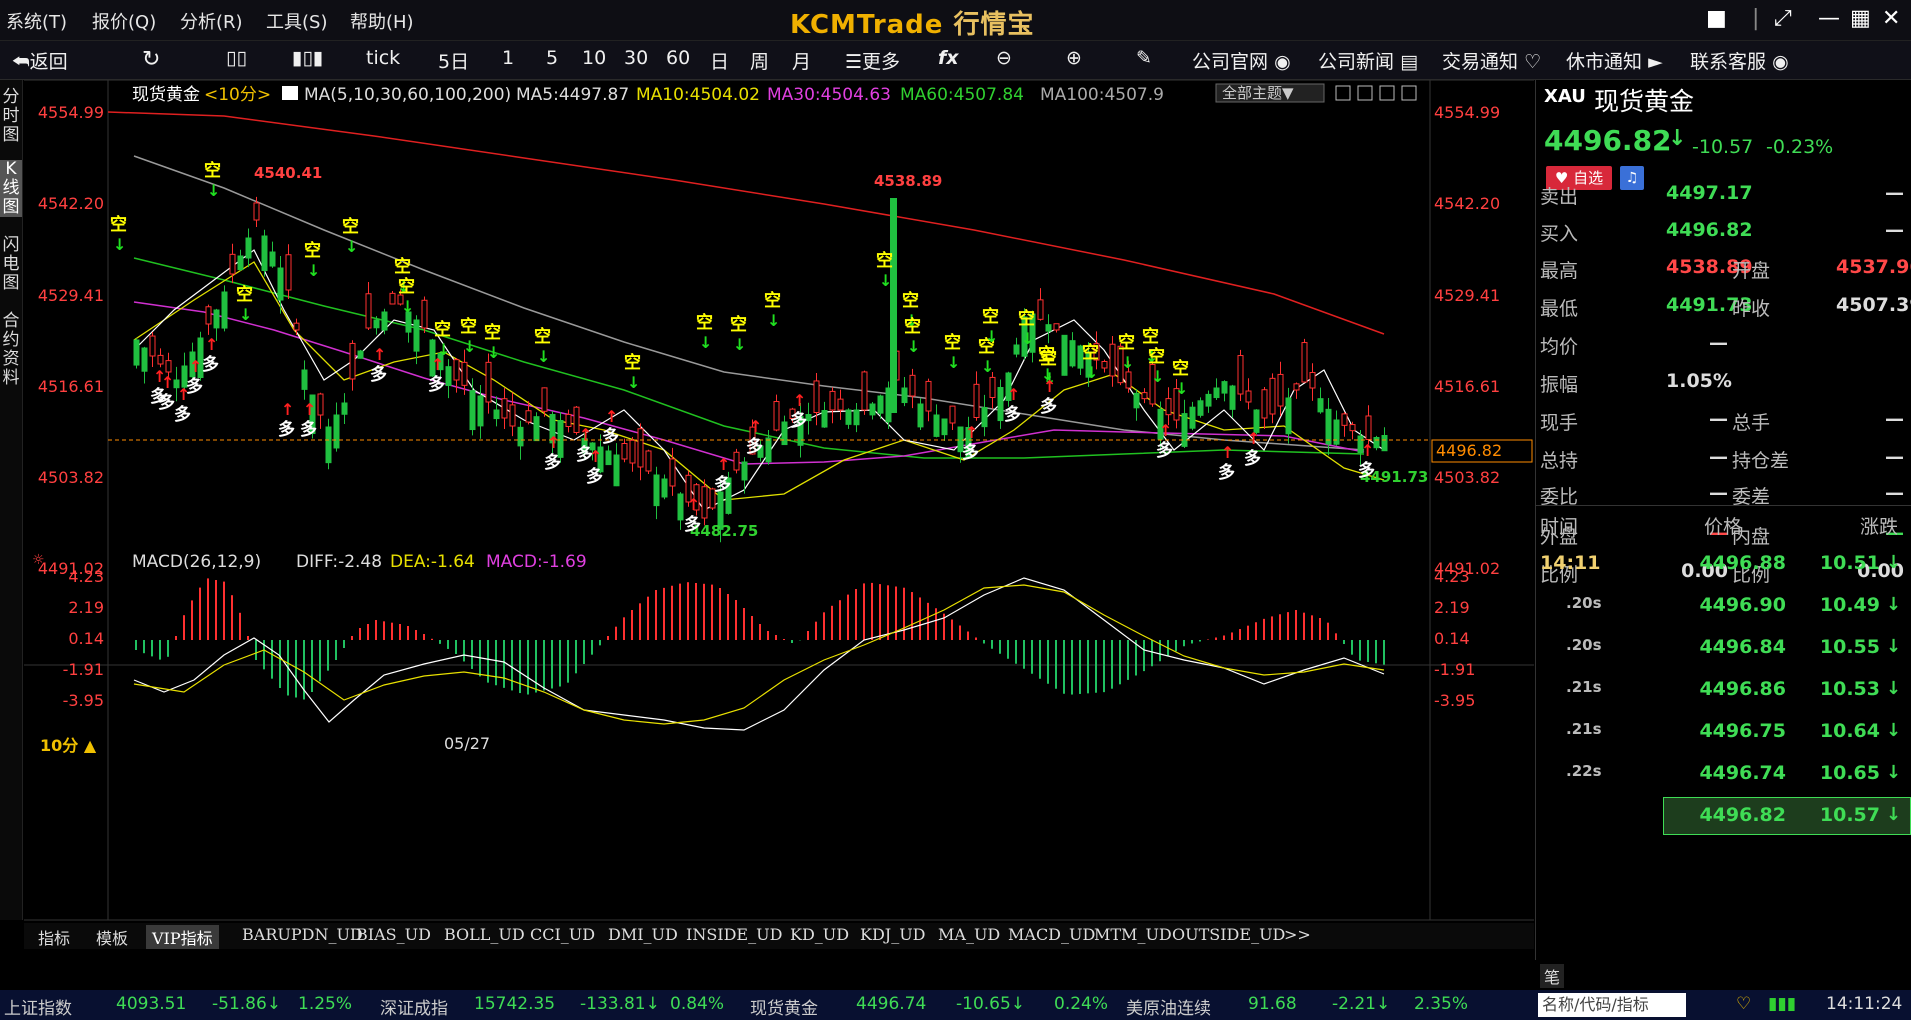 This screenshot has height=1020, width=1911. Describe the element at coordinates (1739, 60) in the screenshot. I see `link-support: 联系客服 ◉` at that location.